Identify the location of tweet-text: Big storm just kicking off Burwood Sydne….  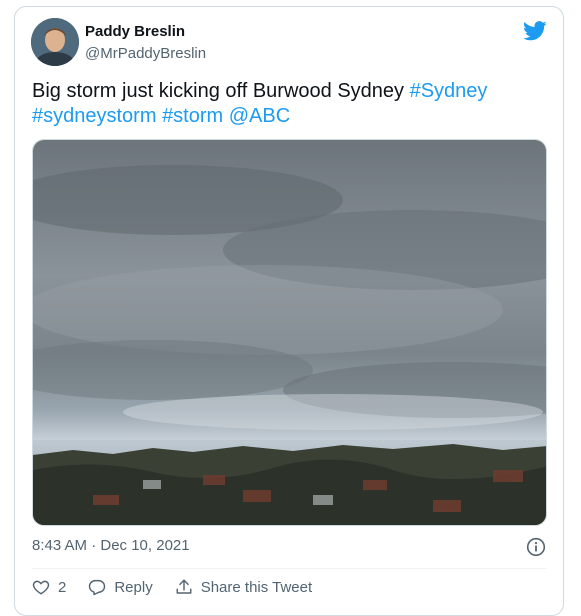
(289, 104).